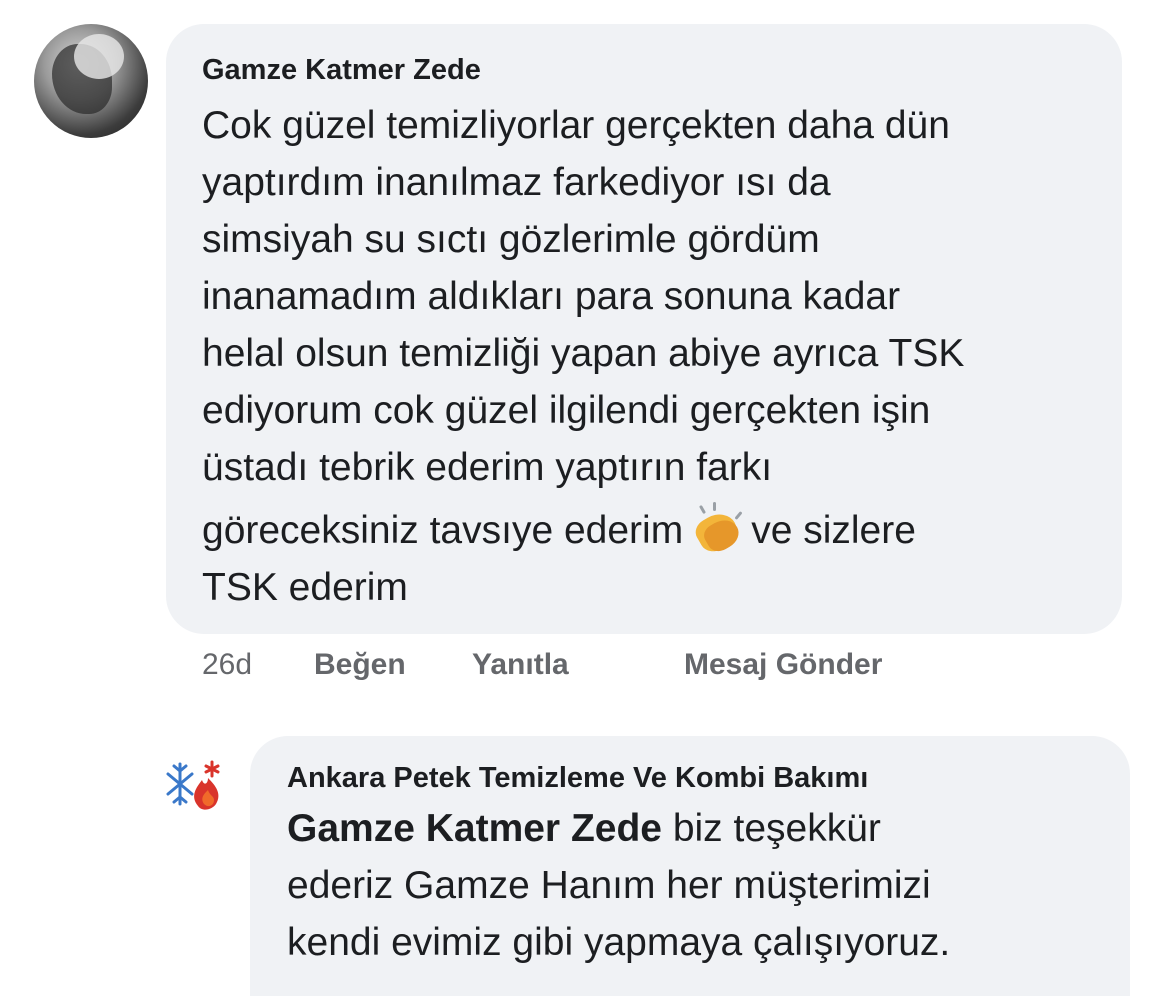 The width and height of the screenshot is (1170, 996). What do you see at coordinates (551, 296) in the screenshot?
I see `comment-line: inanamadım aldıkları para sonuna kadar` at bounding box center [551, 296].